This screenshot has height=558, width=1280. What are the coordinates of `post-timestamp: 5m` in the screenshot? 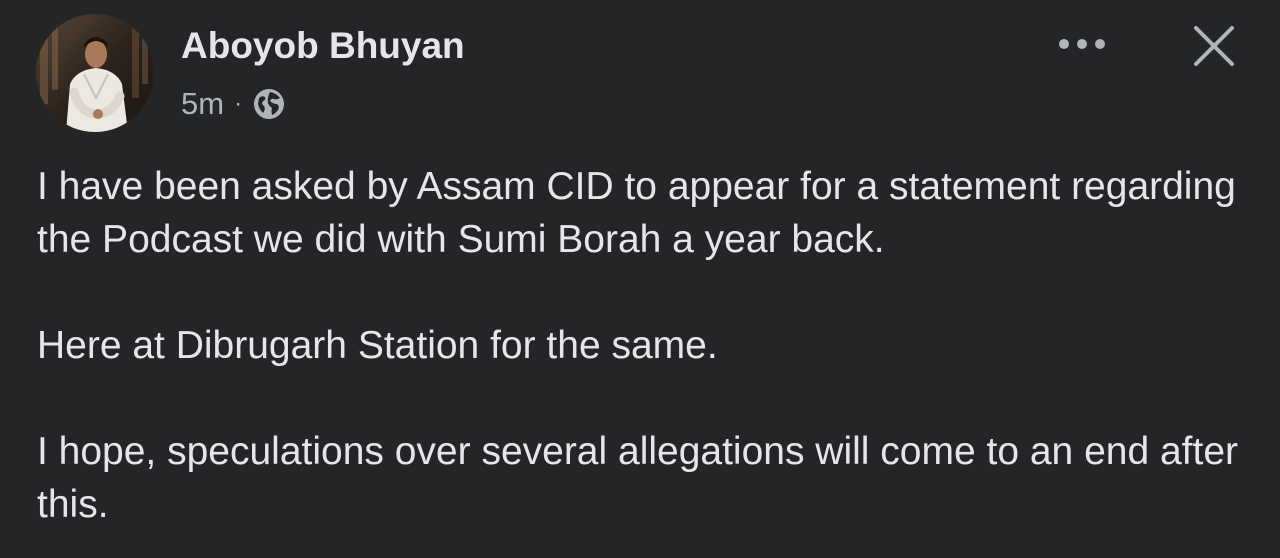 It's located at (202, 104).